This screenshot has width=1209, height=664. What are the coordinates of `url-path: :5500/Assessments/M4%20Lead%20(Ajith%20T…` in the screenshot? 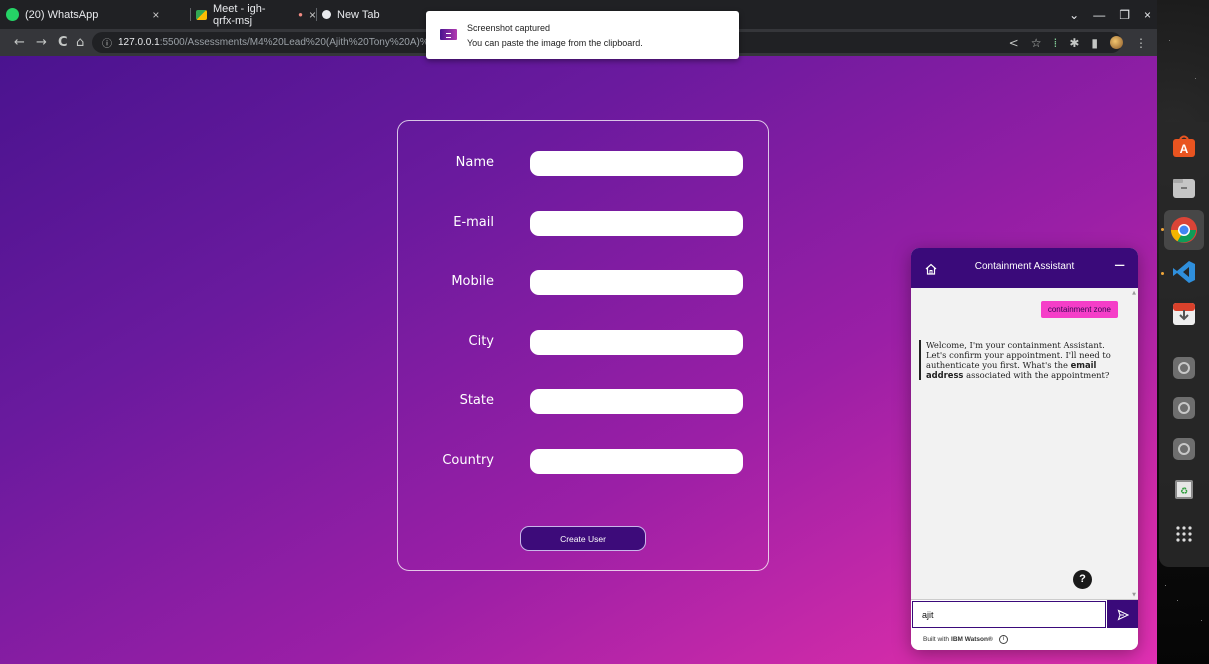 It's located at (314, 42).